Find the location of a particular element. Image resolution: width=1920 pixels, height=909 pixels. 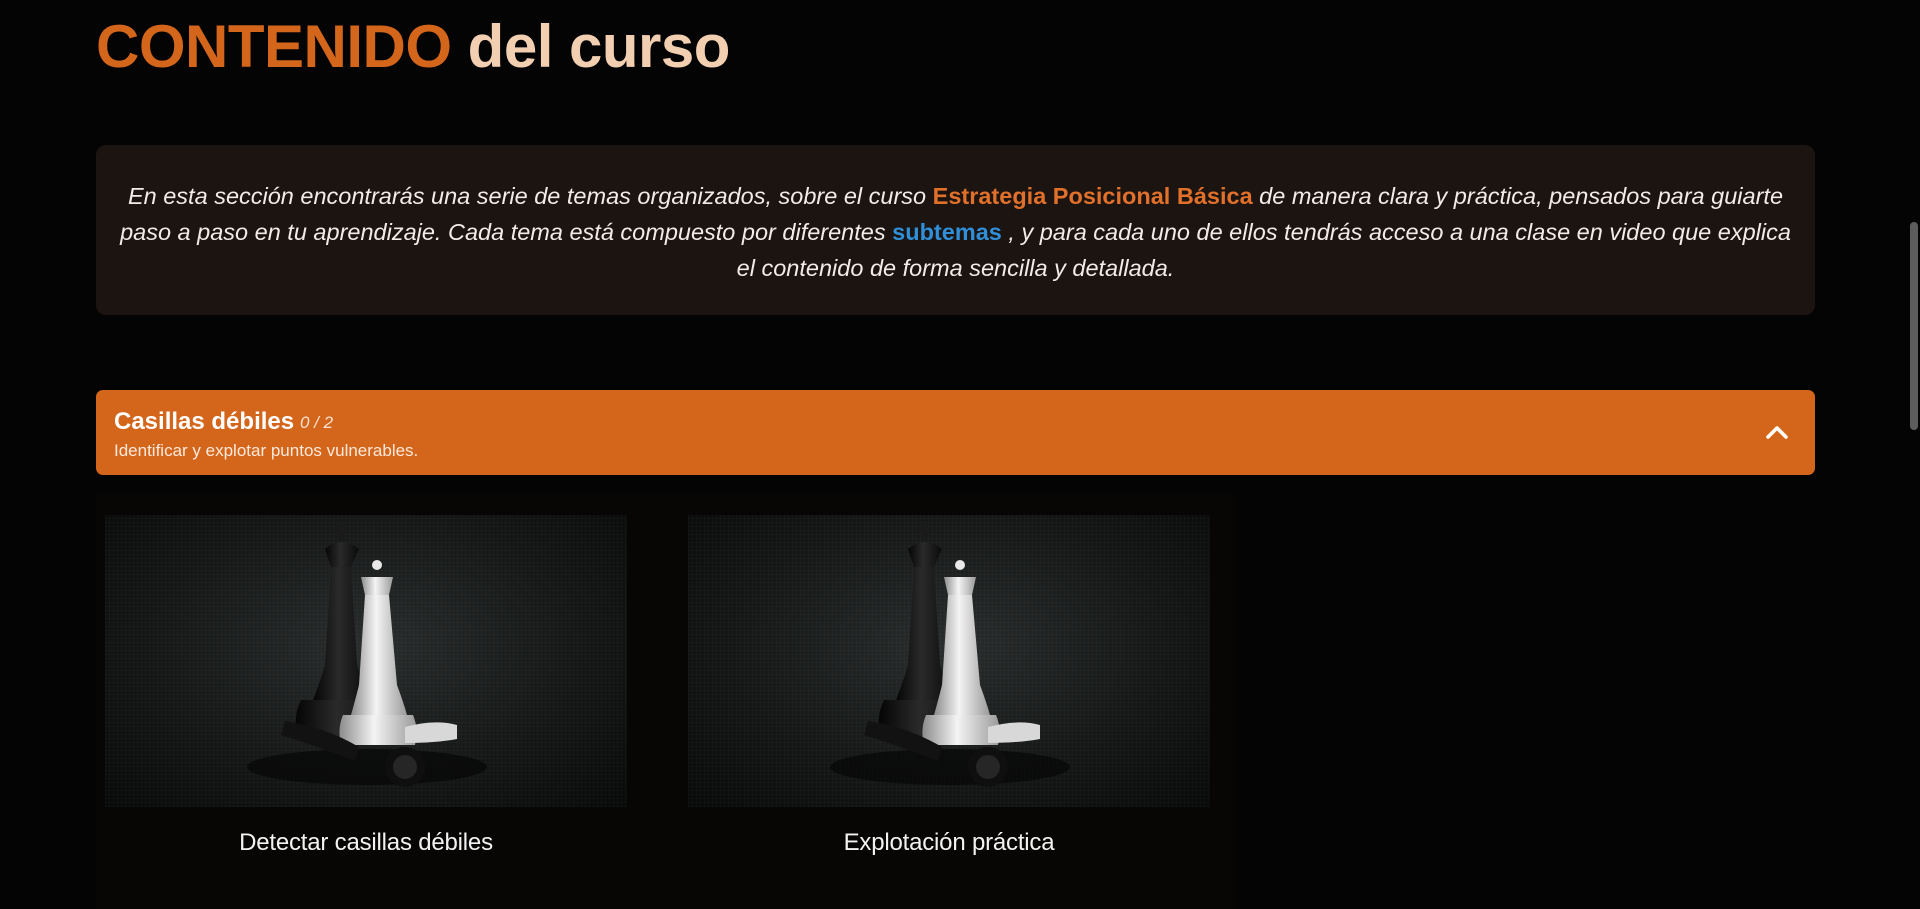

lesson-card: Detectar casillas débiles is located at coordinates (366, 712).